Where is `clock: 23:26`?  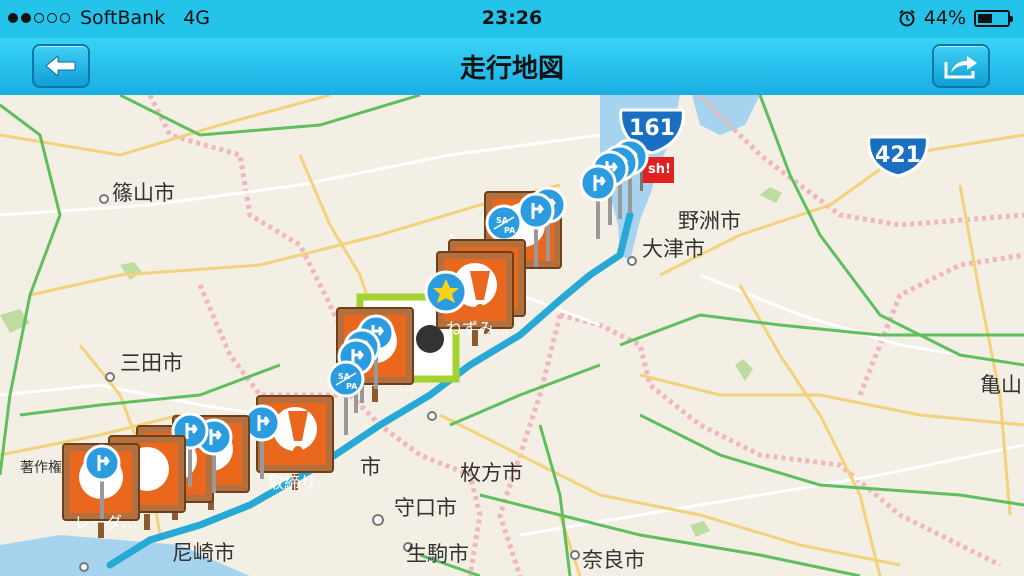 clock: 23:26 is located at coordinates (512, 18).